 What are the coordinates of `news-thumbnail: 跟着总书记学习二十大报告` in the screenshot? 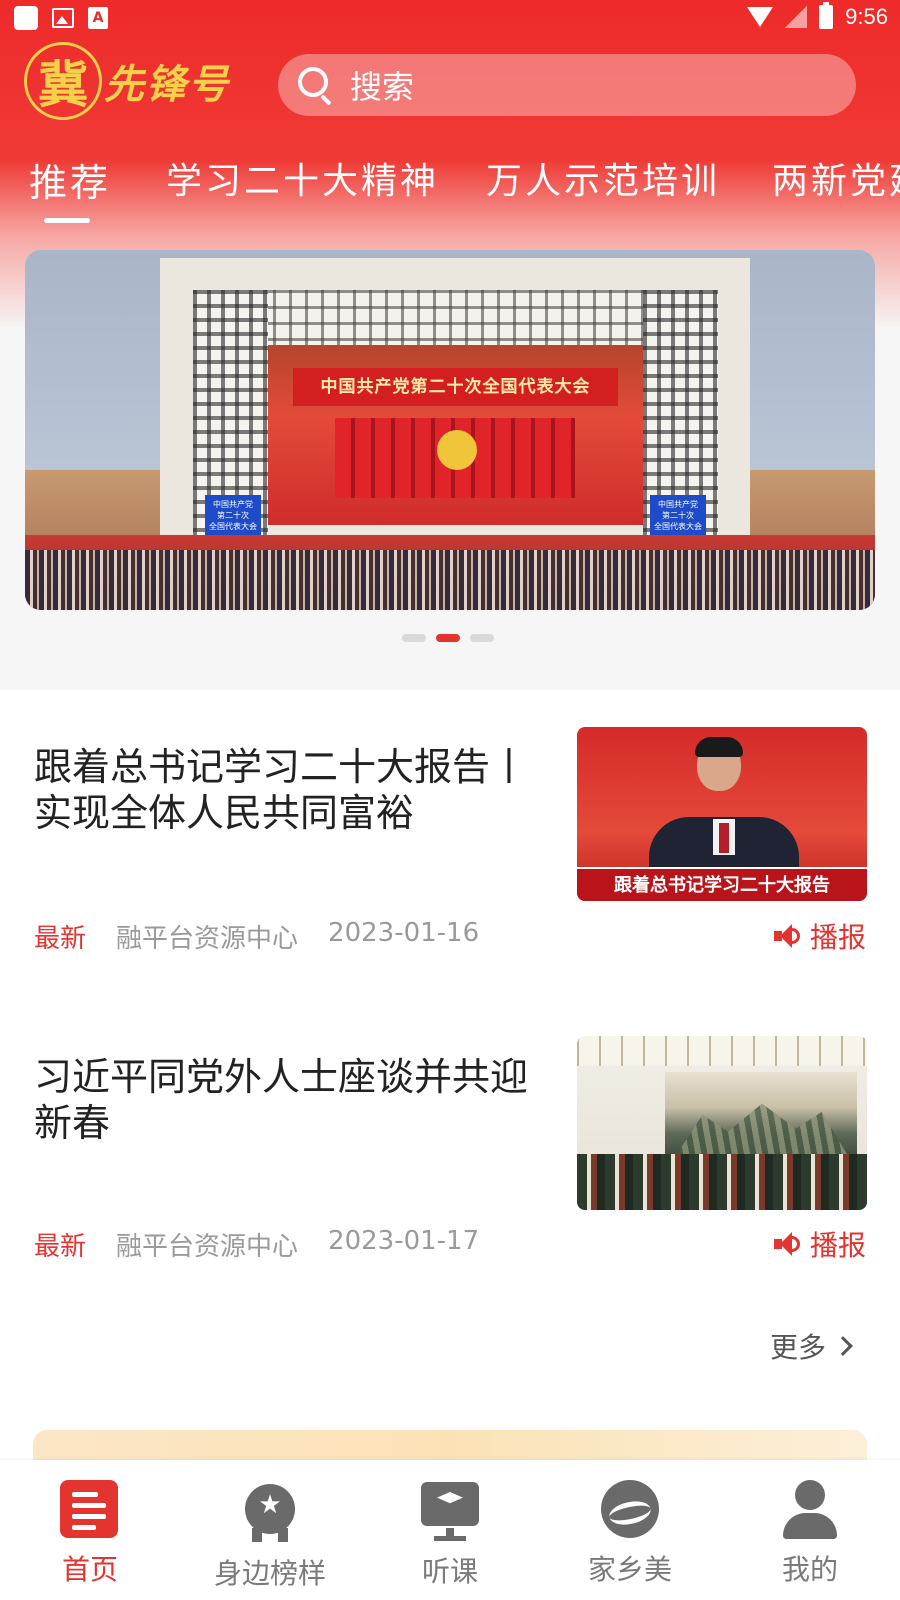 It's located at (722, 814).